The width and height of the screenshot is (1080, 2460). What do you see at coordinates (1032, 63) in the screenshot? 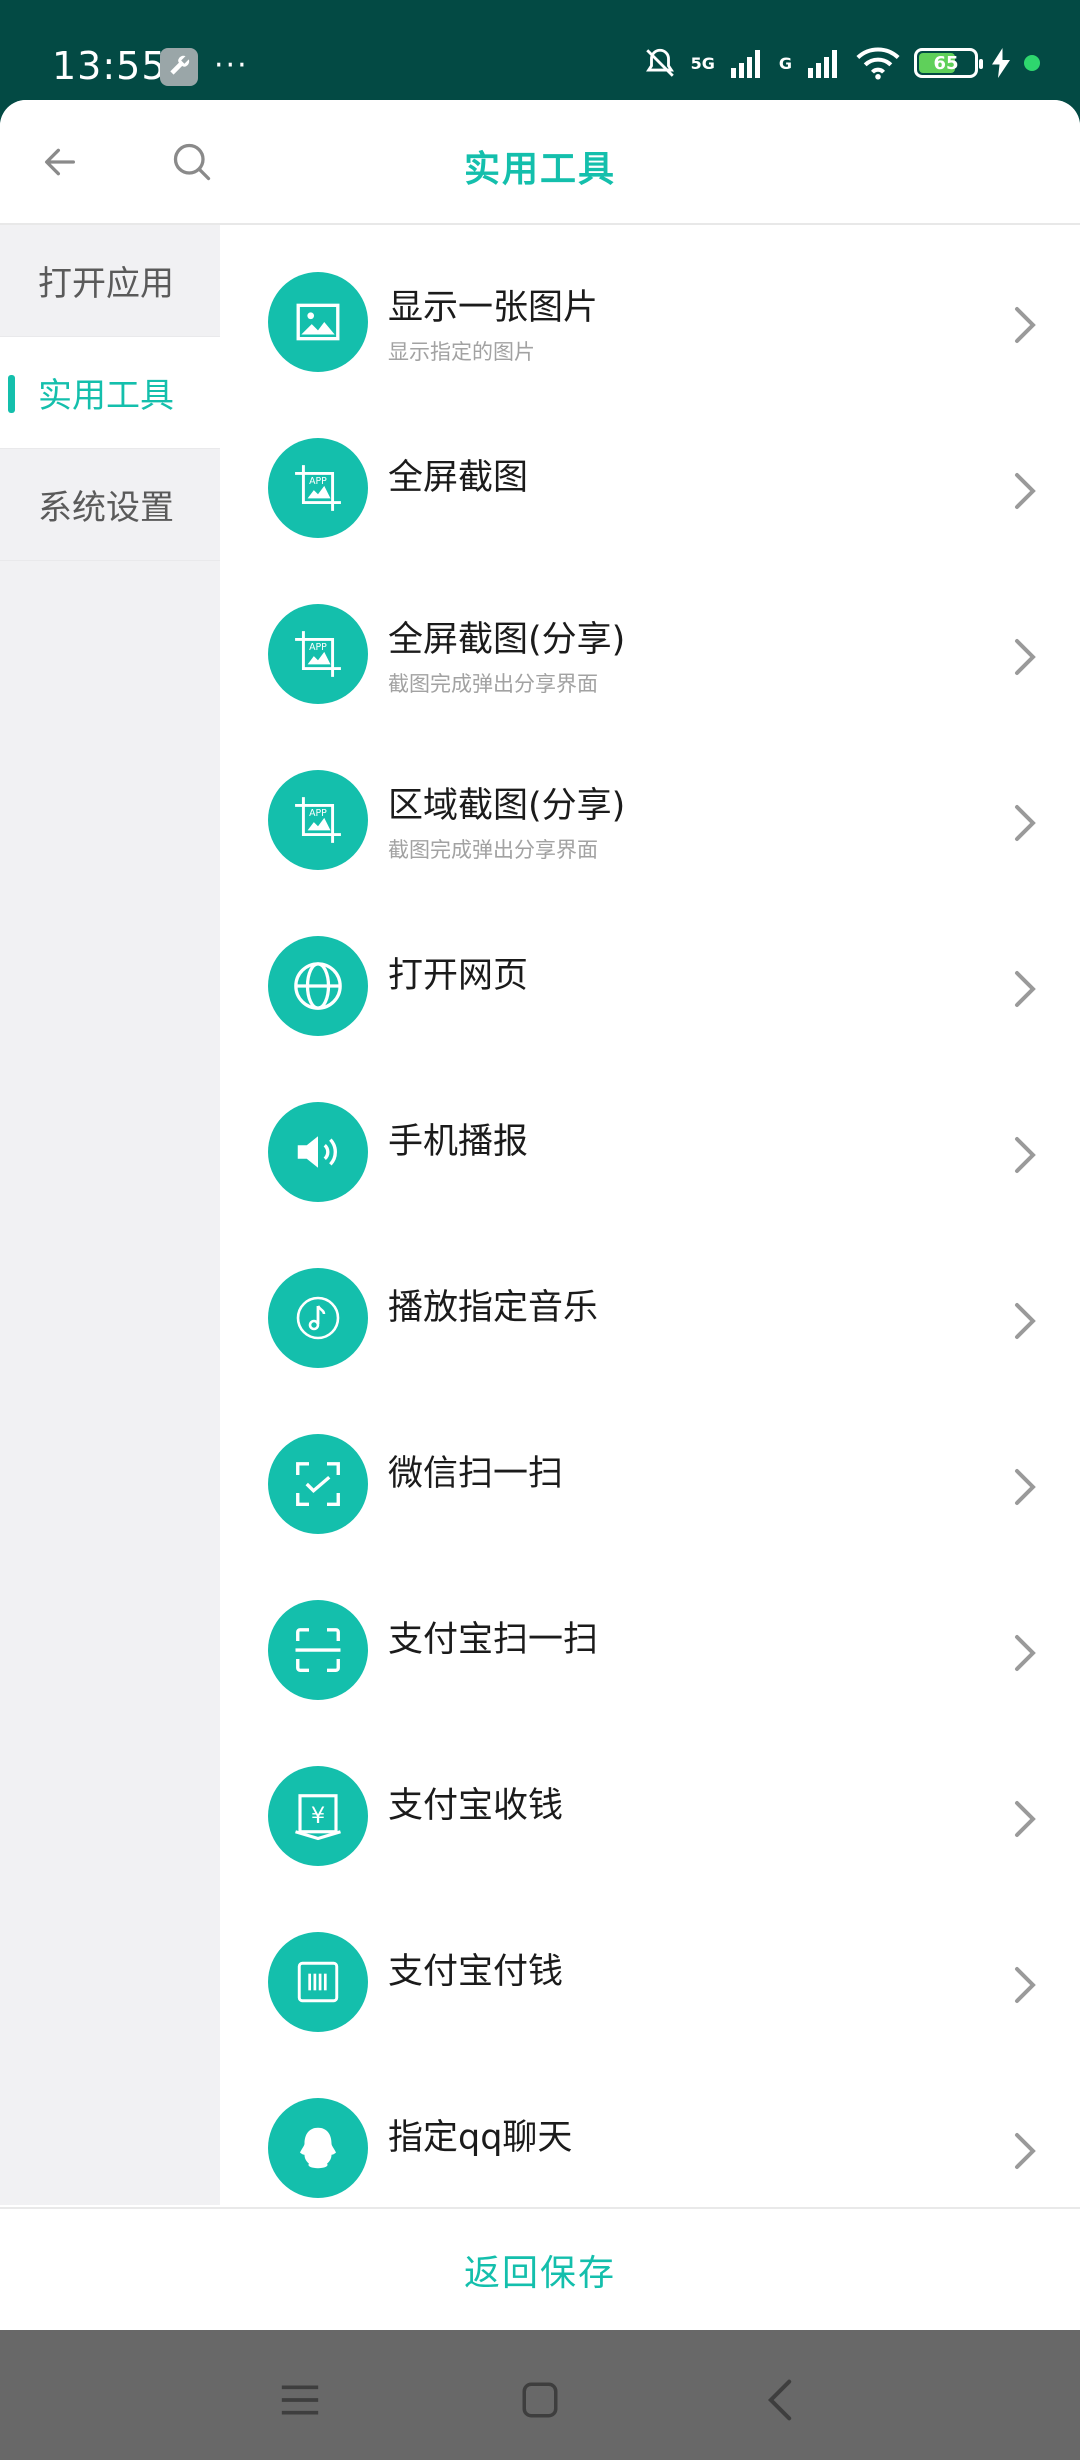
I see `privacy-indicator-dot` at bounding box center [1032, 63].